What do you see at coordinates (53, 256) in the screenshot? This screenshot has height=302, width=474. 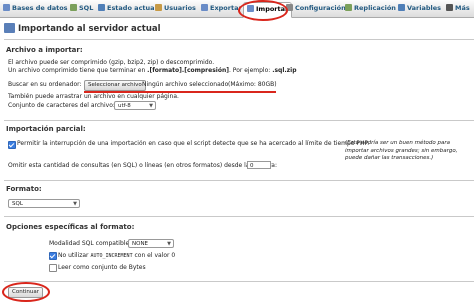 I see `no-auto-increment-checkbox` at bounding box center [53, 256].